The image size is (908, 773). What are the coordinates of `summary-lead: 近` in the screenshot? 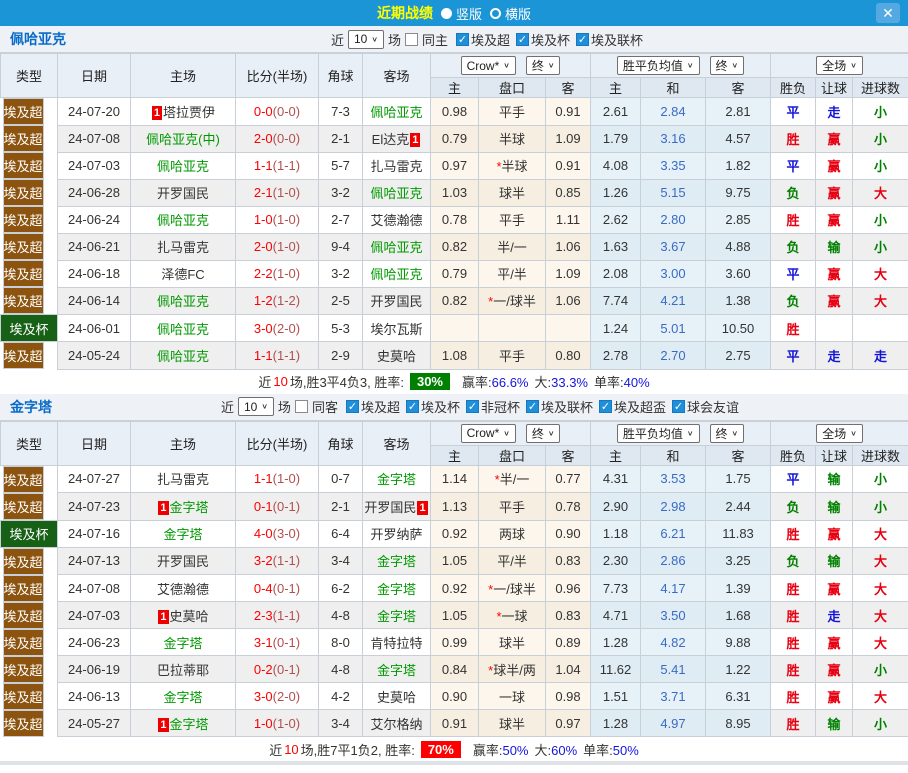 It's located at (265, 382).